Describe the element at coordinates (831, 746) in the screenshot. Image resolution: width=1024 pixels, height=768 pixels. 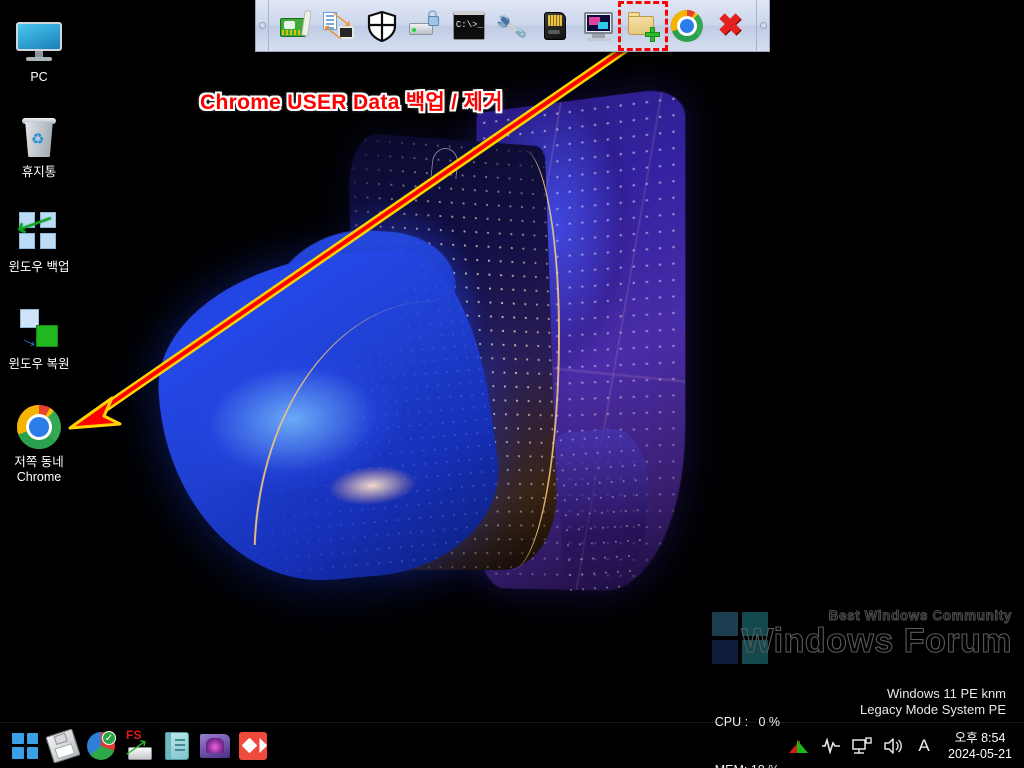
I see `activity-pulse-icon` at that location.